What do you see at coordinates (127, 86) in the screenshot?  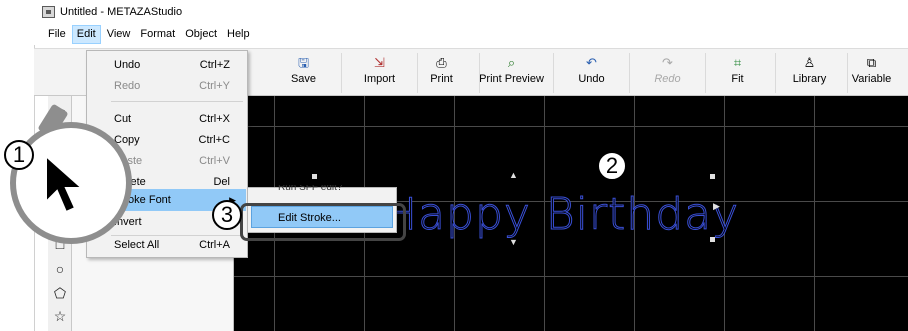 I see `menu-item-label: Redo` at bounding box center [127, 86].